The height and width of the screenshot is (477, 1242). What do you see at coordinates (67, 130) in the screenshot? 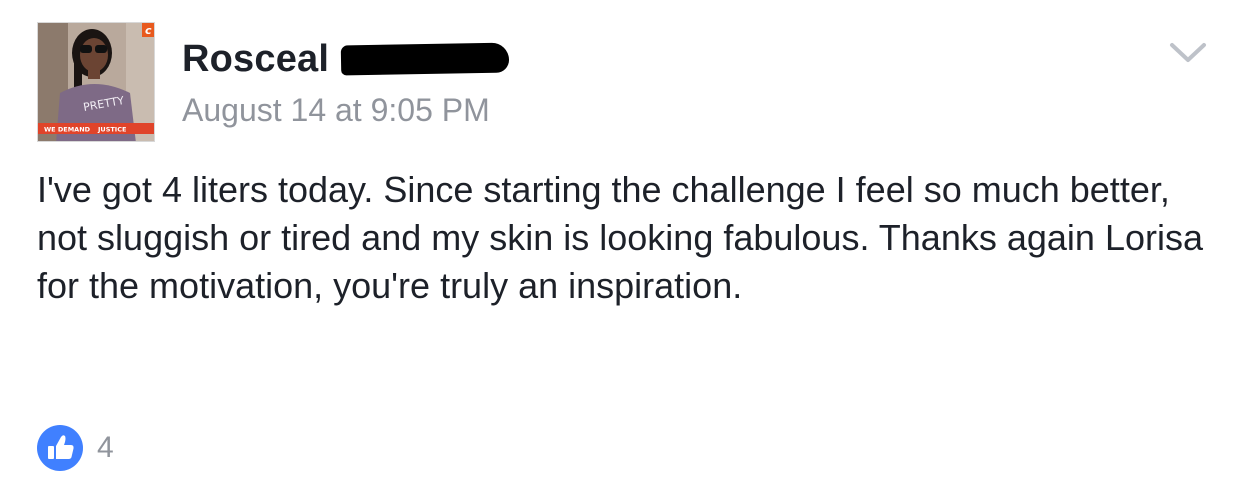
I see `avatar-banner-text-1: WE DEMAND` at bounding box center [67, 130].